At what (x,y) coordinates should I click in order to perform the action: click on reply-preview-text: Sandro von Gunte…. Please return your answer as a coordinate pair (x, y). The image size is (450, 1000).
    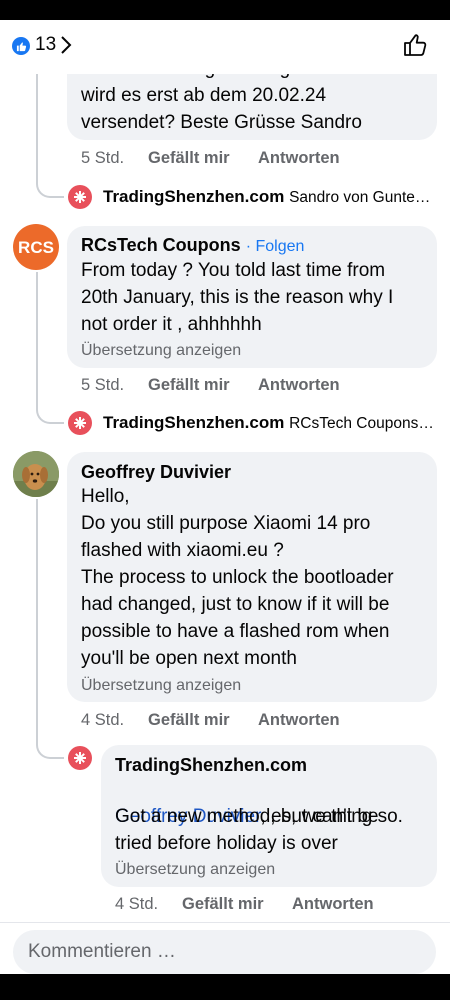
    Looking at the image, I should click on (360, 197).